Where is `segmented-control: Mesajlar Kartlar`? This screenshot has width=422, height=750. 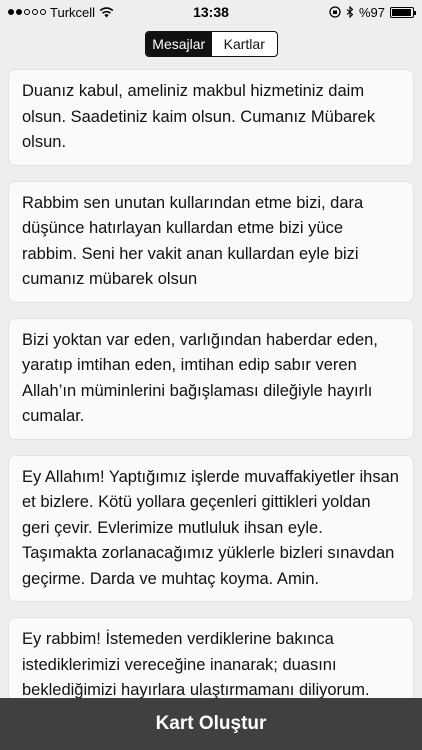 segmented-control: Mesajlar Kartlar is located at coordinates (211, 44).